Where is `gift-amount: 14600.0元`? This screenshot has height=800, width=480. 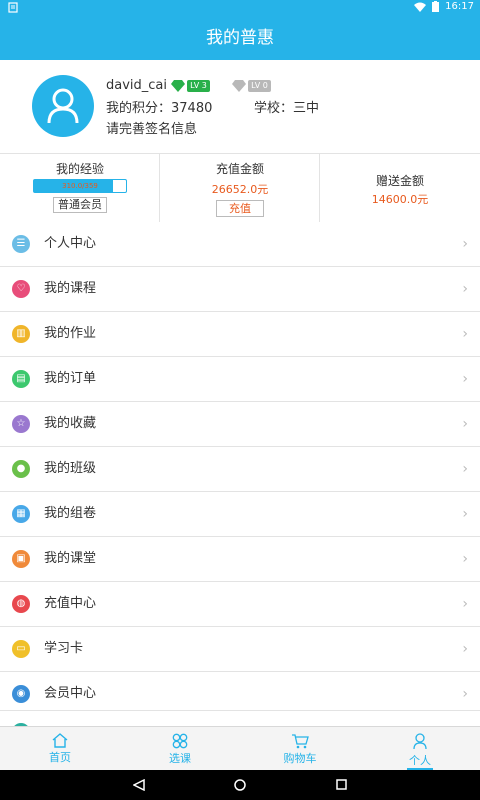
gift-amount: 14600.0元 is located at coordinates (400, 199).